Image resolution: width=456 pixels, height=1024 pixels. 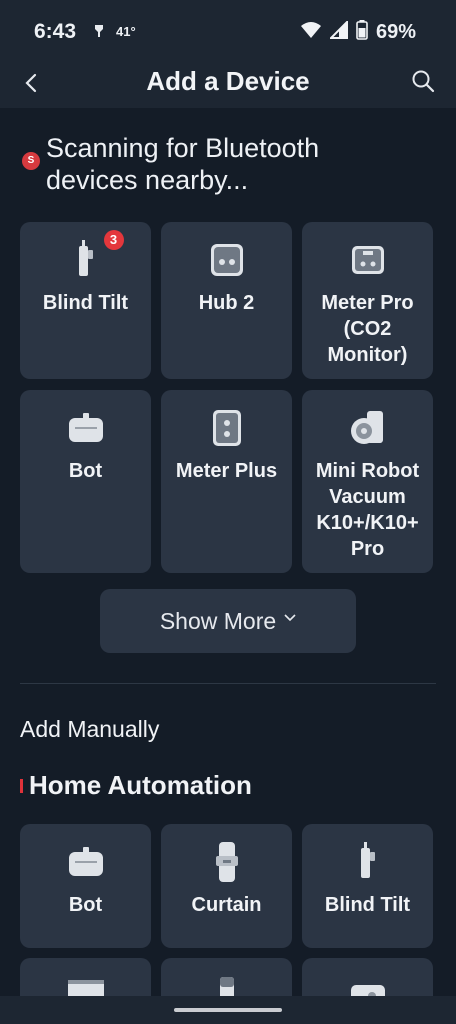 What do you see at coordinates (140, 785) in the screenshot?
I see `section-title: Home Automation` at bounding box center [140, 785].